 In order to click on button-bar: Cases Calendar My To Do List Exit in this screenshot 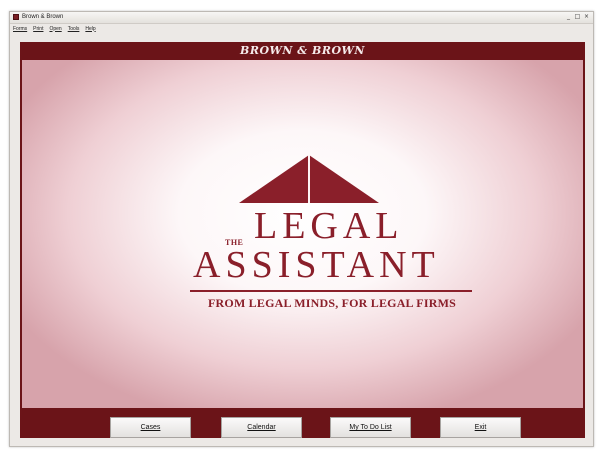, I will do `click(302, 425)`.